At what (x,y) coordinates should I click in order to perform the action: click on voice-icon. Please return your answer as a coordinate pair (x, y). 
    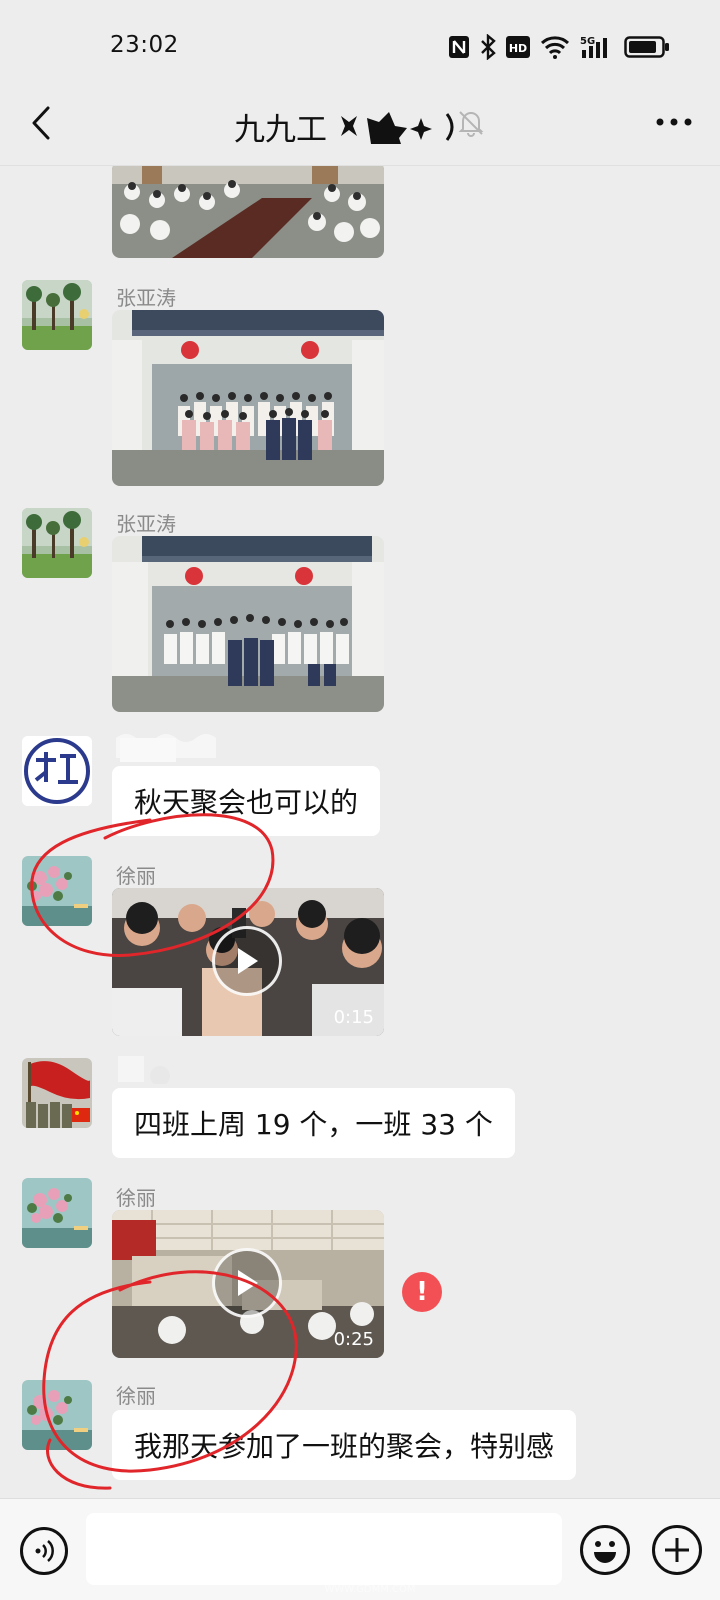
    Looking at the image, I should click on (44, 1551).